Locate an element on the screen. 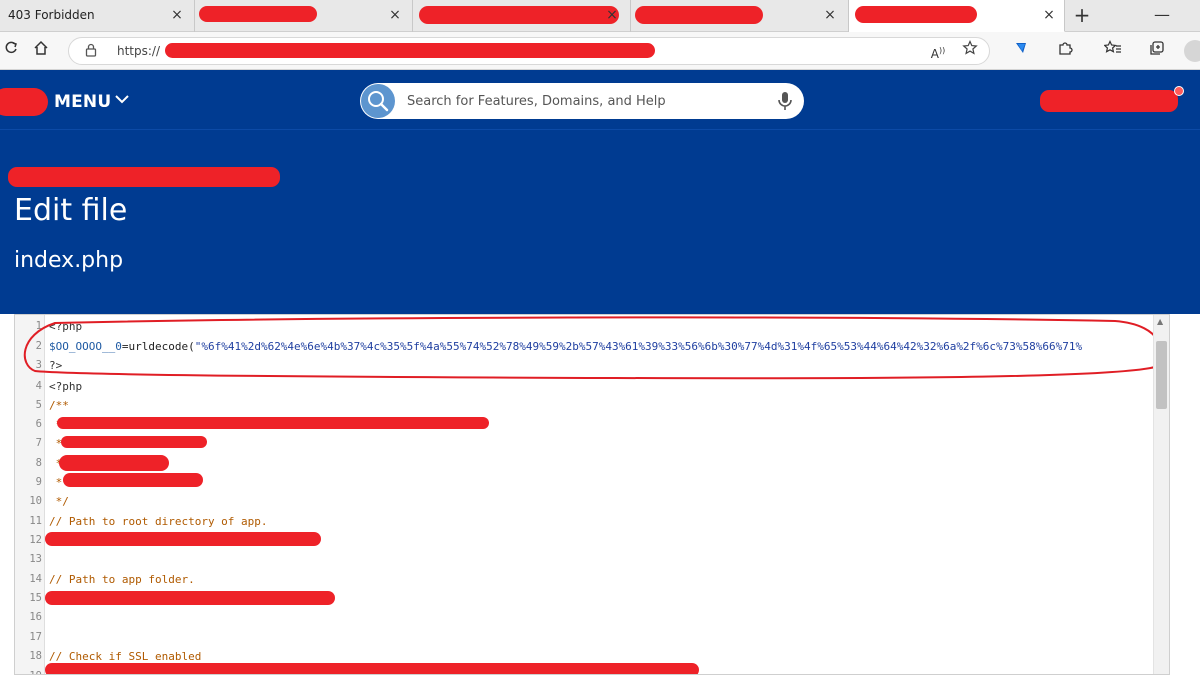 This screenshot has width=1200, height=675. microphone-icon is located at coordinates (785, 101).